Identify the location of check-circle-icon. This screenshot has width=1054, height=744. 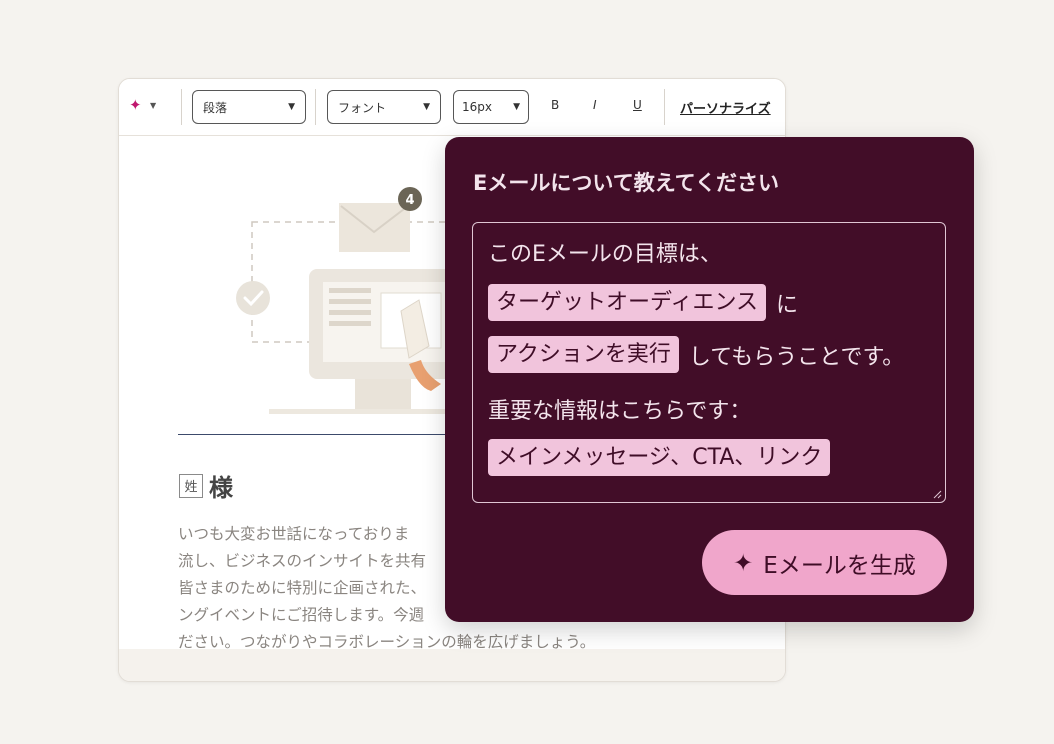
(253, 298).